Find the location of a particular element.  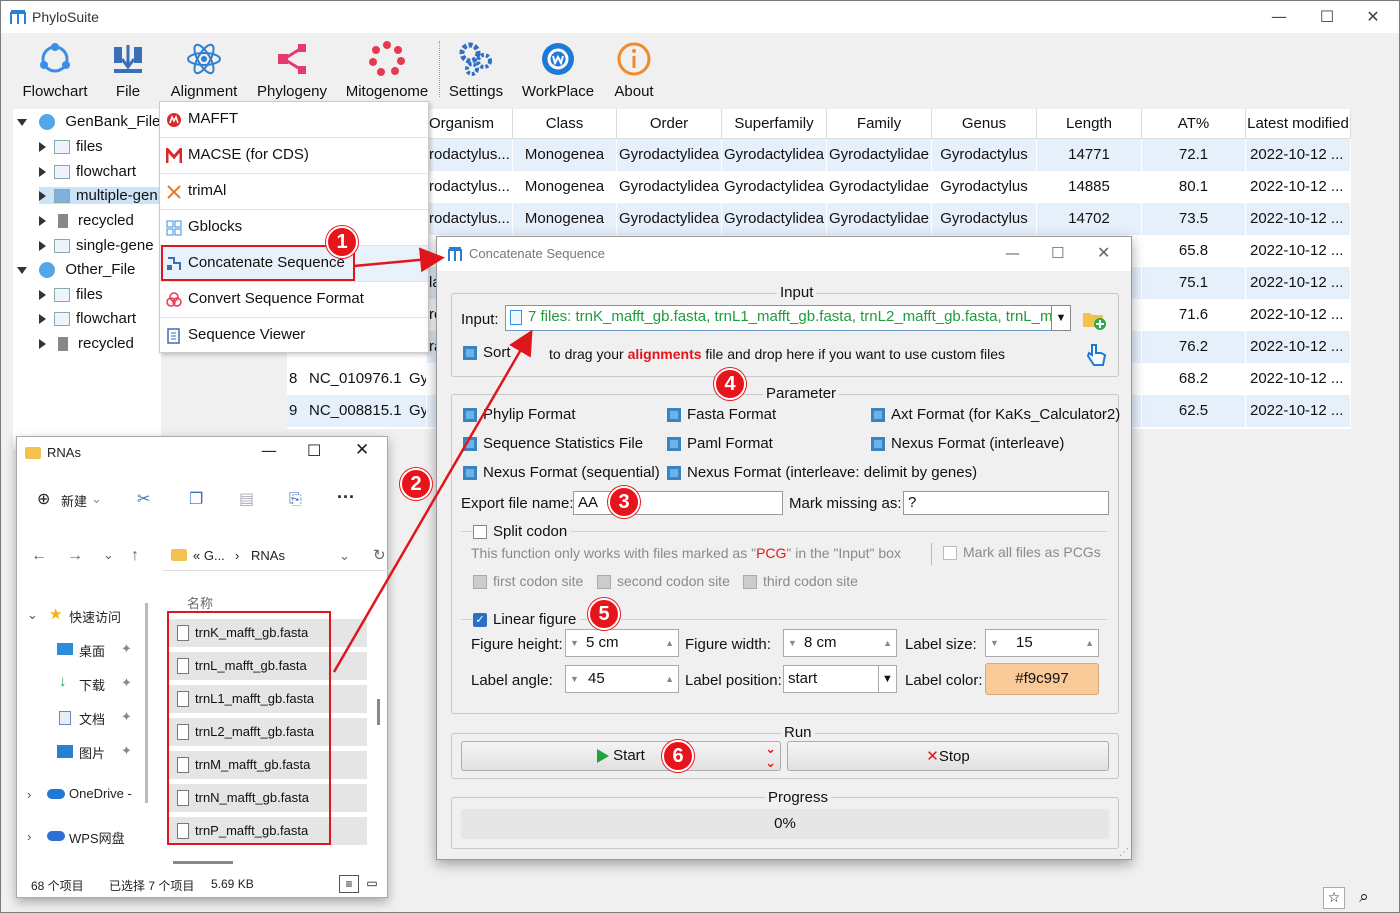

table-cell: 14771 is located at coordinates (1089, 155).